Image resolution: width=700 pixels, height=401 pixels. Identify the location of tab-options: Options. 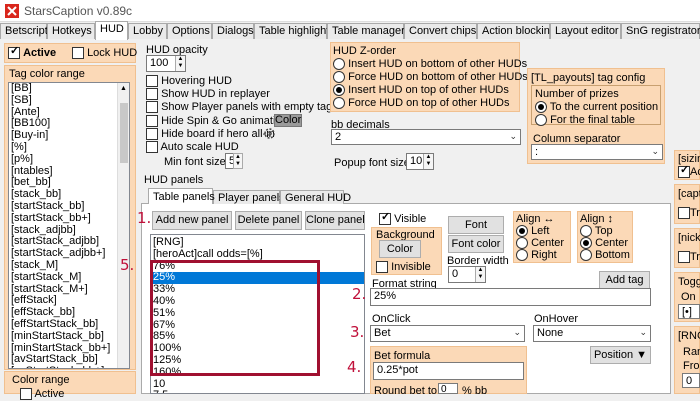
(189, 31).